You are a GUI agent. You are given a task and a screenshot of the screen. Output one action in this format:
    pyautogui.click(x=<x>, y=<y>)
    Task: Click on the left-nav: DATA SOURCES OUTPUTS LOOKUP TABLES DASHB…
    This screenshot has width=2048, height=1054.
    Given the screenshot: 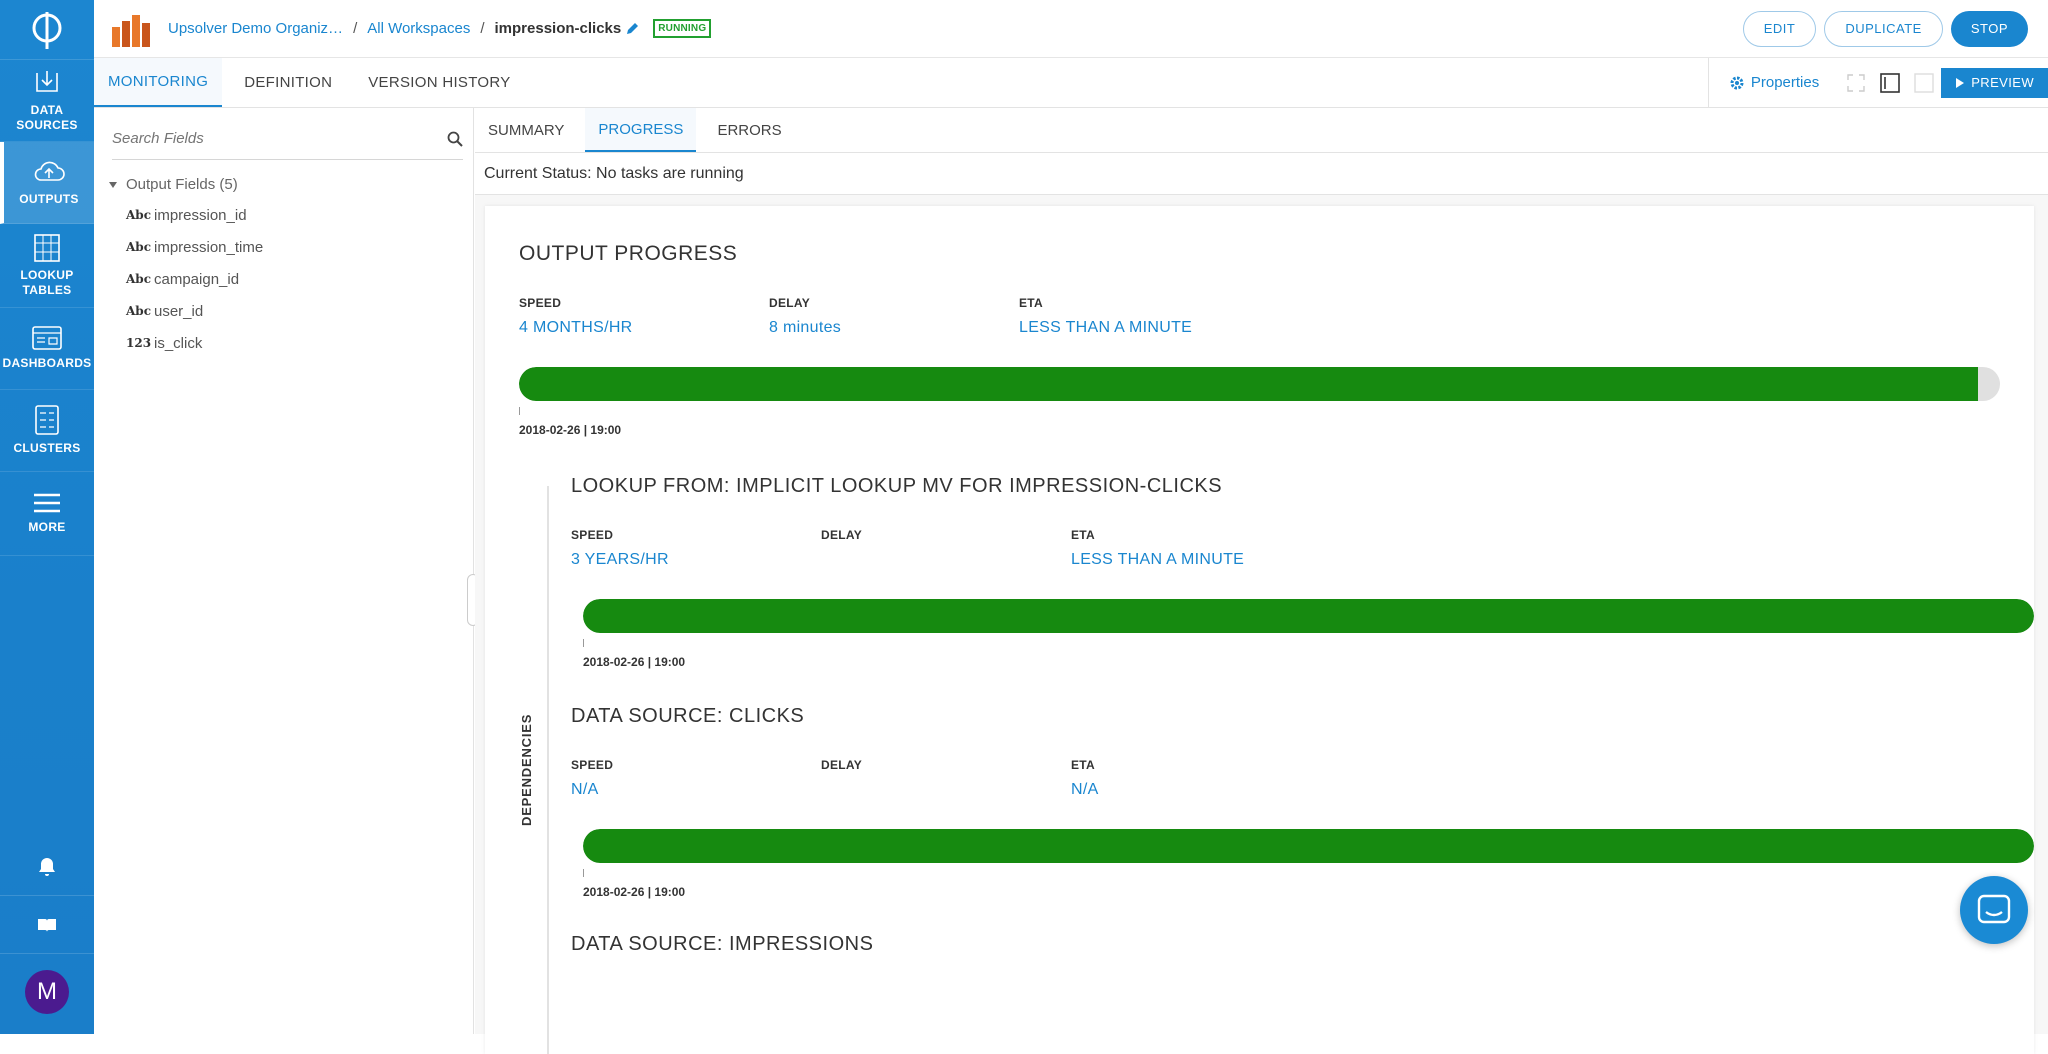 What is the action you would take?
    pyautogui.click(x=47, y=517)
    